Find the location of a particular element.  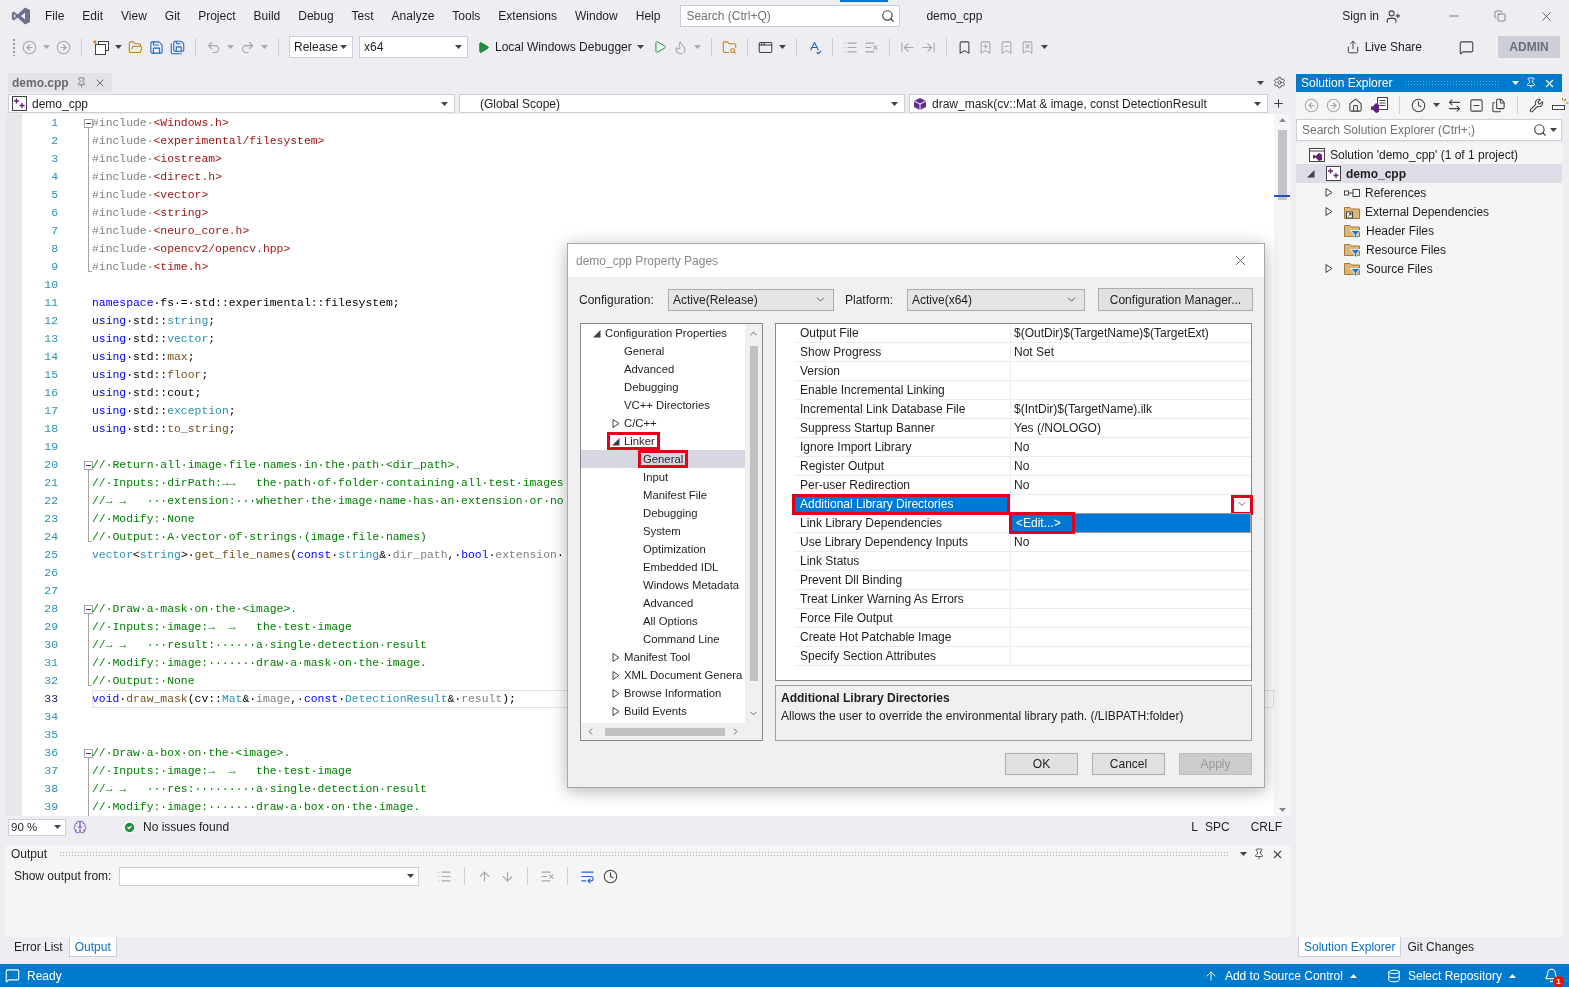

line-number: 10 is located at coordinates (51, 285).